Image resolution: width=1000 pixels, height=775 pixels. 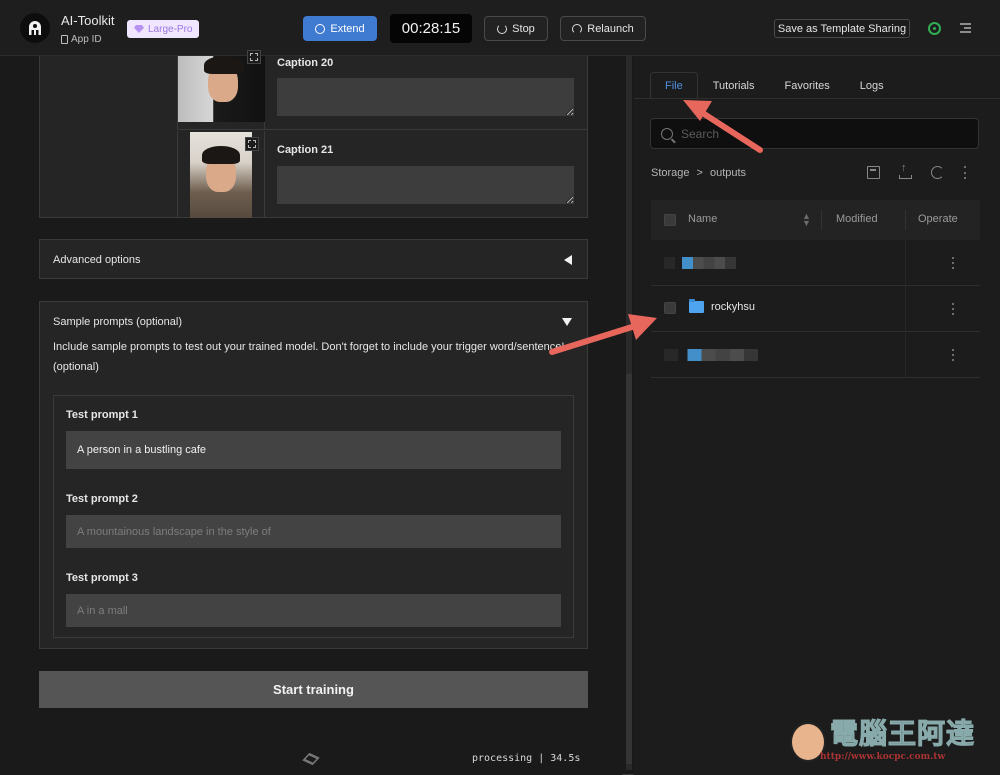 I want to click on extend-button: Extend, so click(x=340, y=28).